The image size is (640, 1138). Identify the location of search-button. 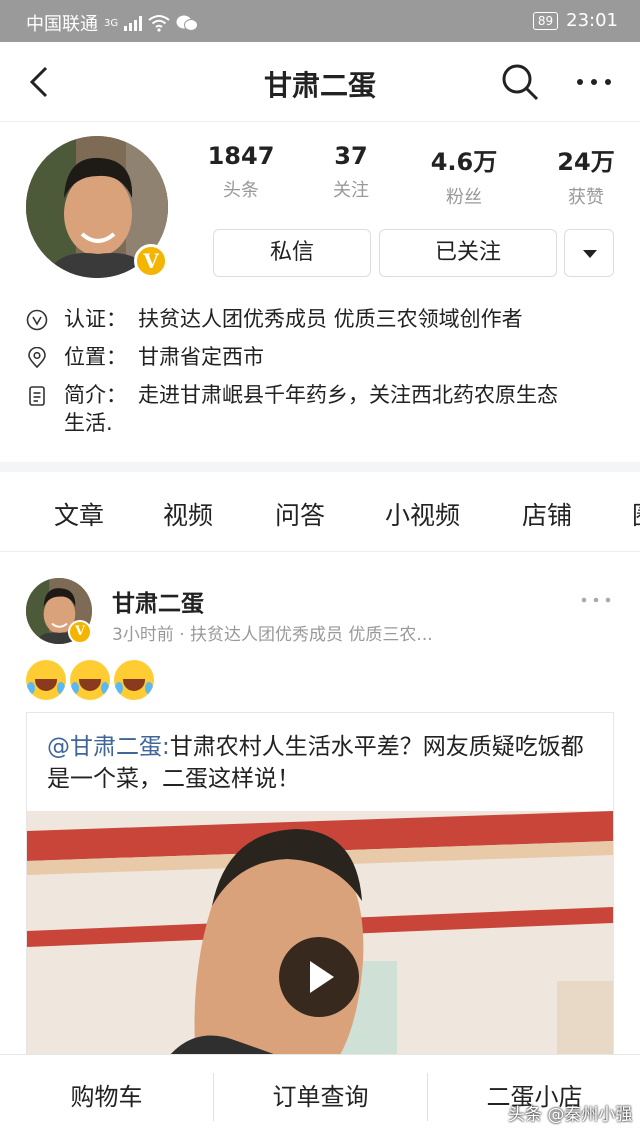
(520, 82).